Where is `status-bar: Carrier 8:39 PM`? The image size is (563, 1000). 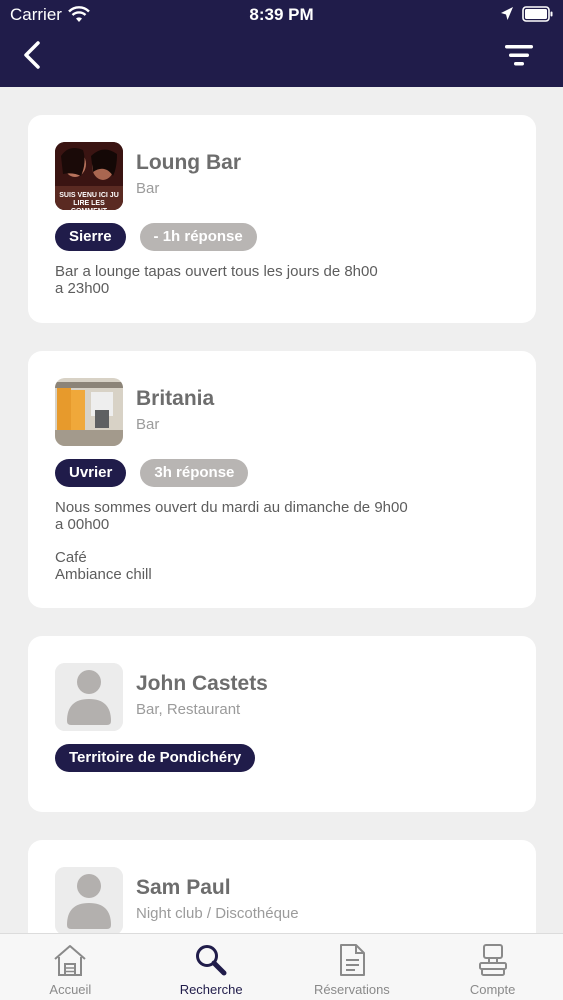 status-bar: Carrier 8:39 PM is located at coordinates (281, 15).